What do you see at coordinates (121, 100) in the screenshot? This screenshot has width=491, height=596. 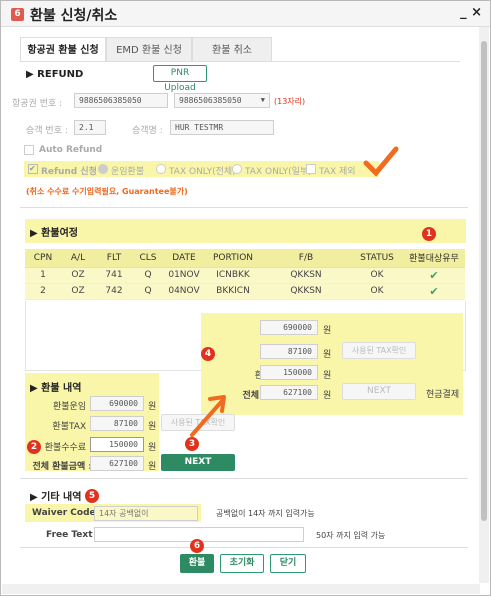 I see `ticket-number-input: 9886506385050` at bounding box center [121, 100].